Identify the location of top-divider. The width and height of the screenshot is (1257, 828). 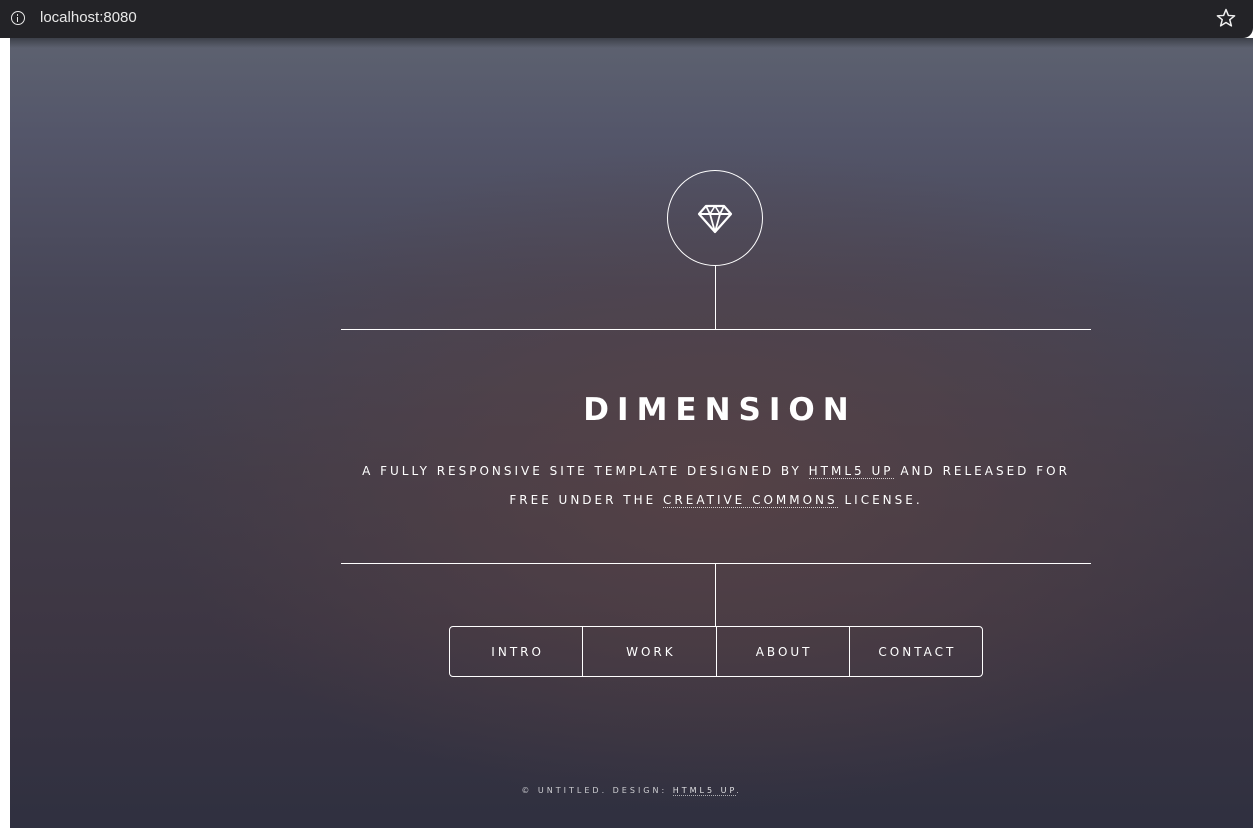
(716, 329).